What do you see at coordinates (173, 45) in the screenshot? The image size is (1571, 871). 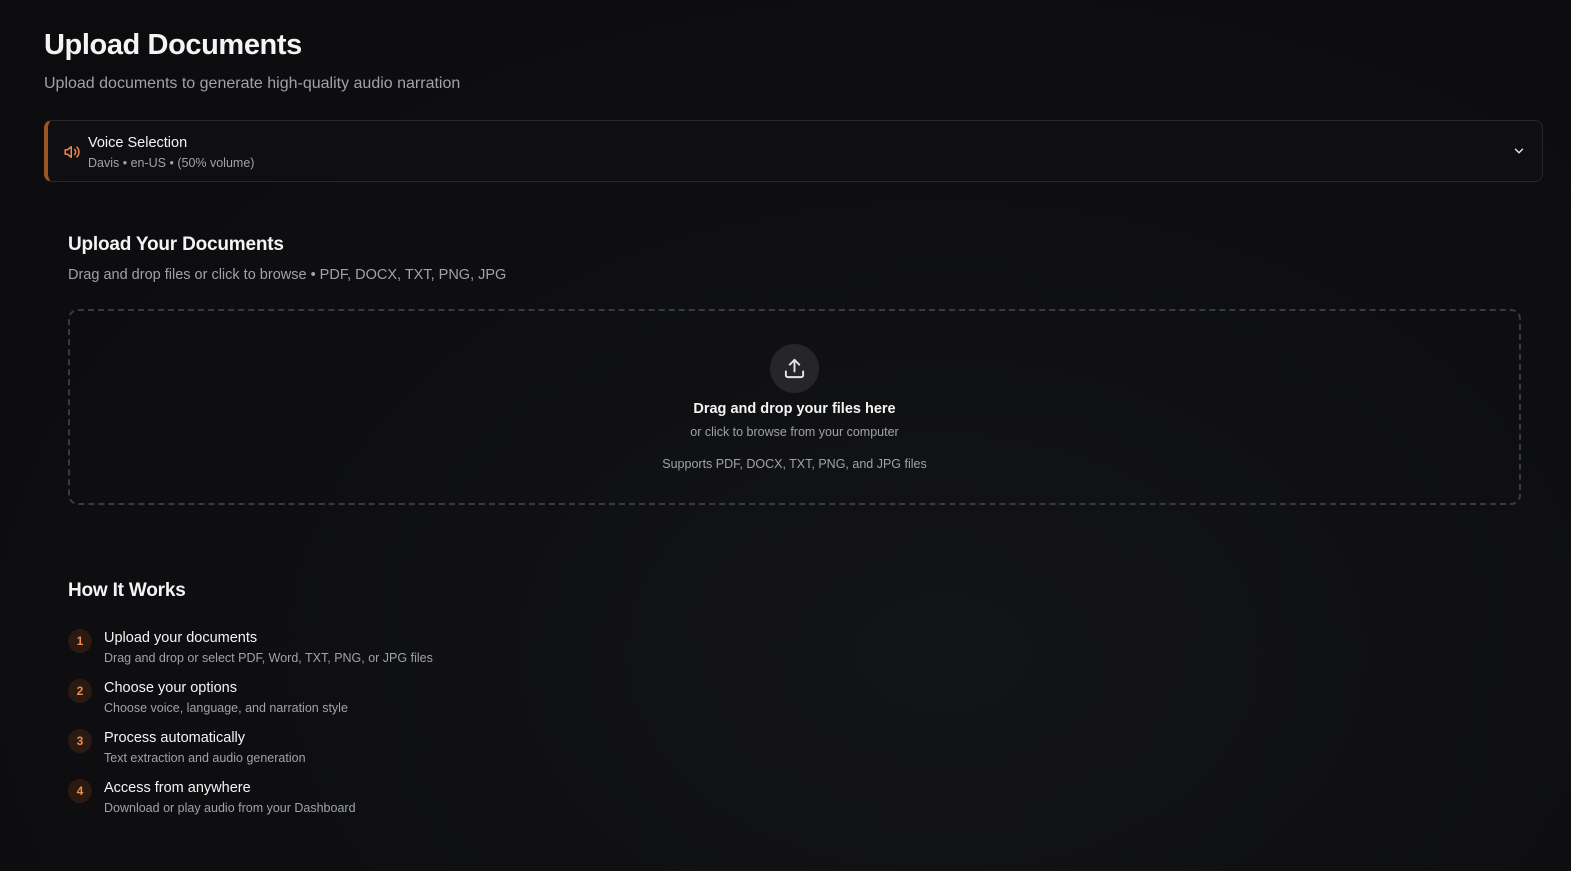 I see `page-title: Upload Documents` at bounding box center [173, 45].